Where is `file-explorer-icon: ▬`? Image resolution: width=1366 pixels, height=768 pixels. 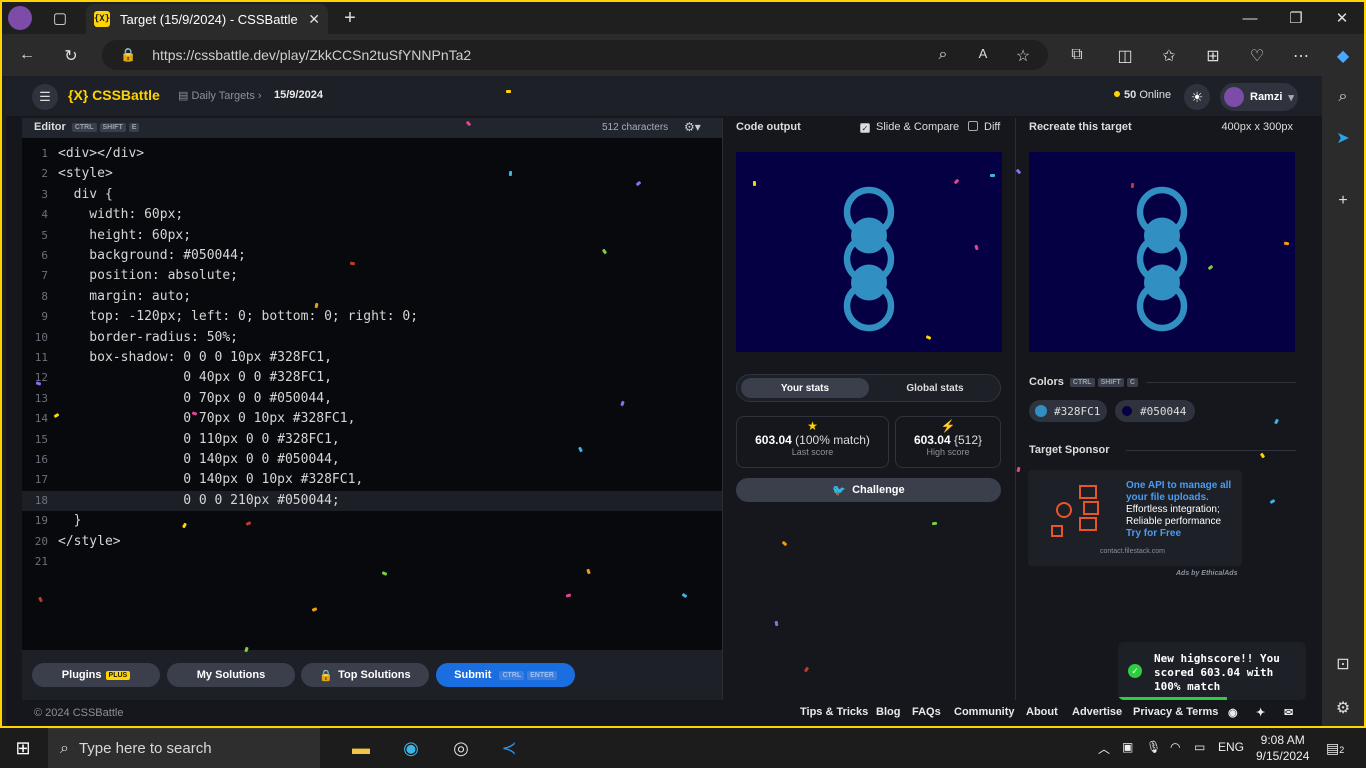 file-explorer-icon: ▬ is located at coordinates (361, 748).